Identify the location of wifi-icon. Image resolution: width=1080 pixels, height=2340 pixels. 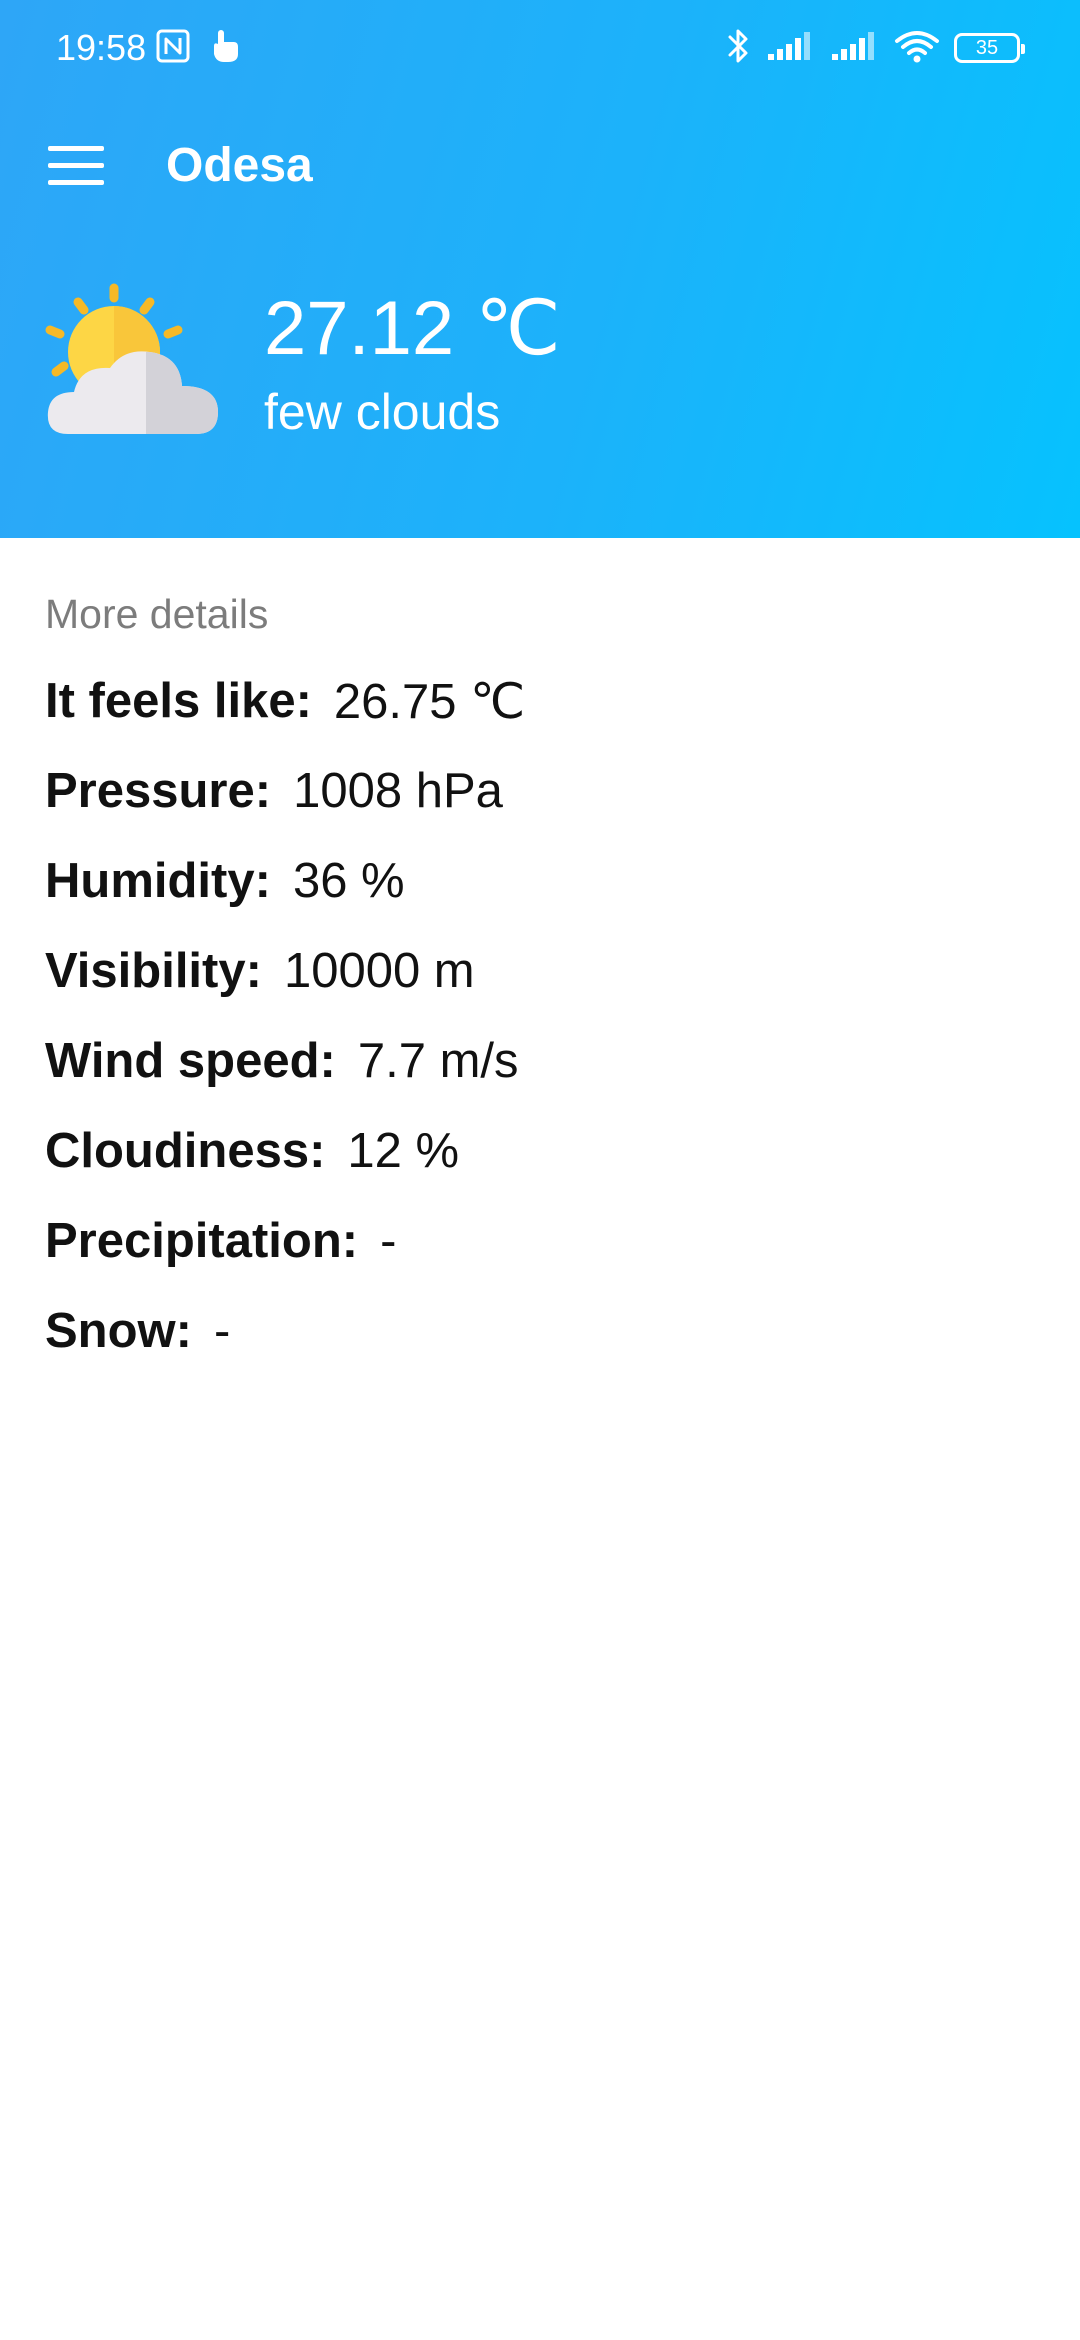
(917, 48).